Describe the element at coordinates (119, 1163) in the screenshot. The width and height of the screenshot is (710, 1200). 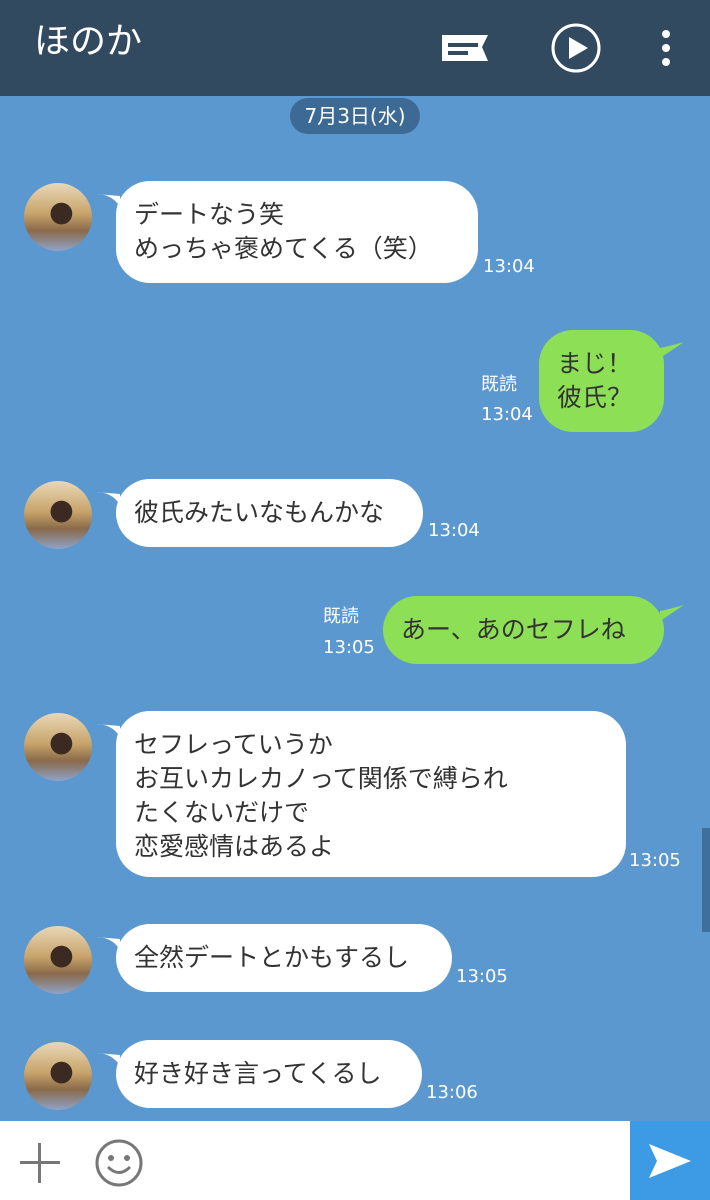
I see `emoji-icon` at that location.